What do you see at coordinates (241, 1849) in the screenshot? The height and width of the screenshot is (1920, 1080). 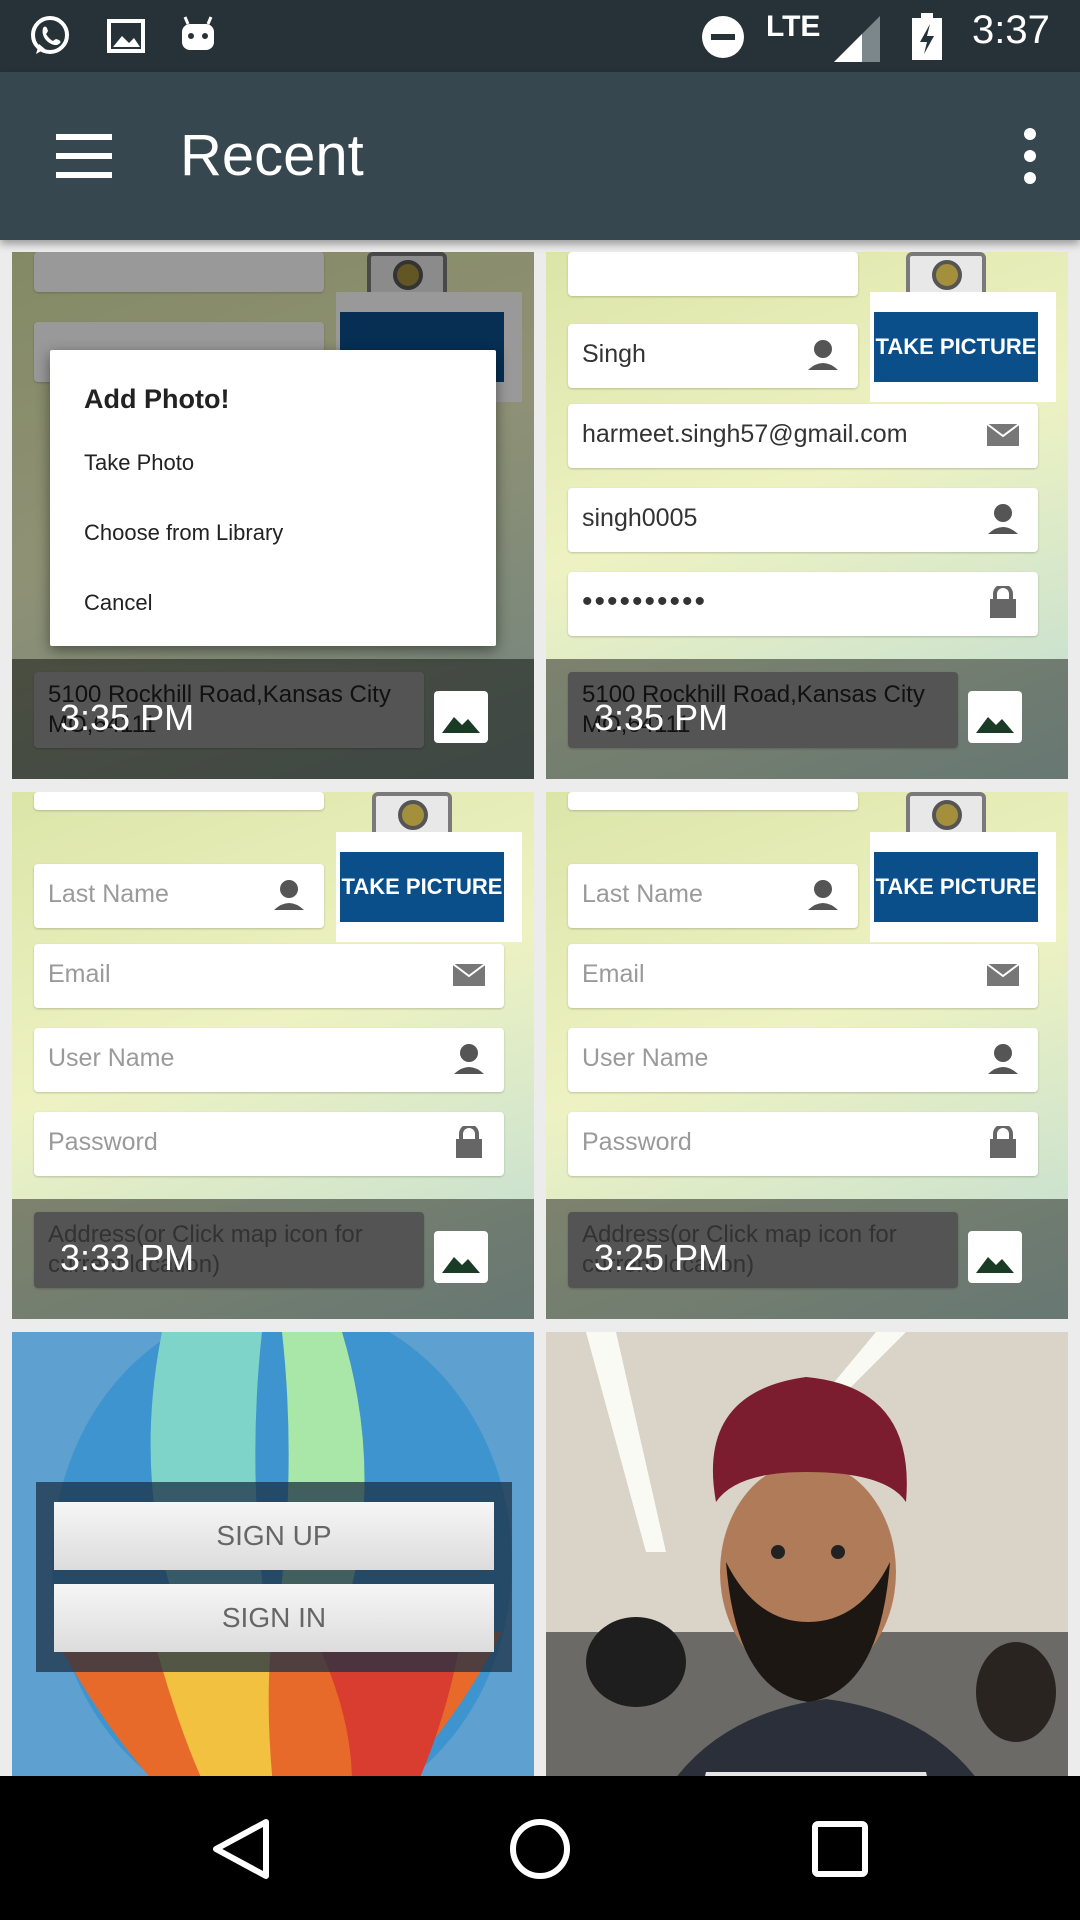 I see `back-icon` at bounding box center [241, 1849].